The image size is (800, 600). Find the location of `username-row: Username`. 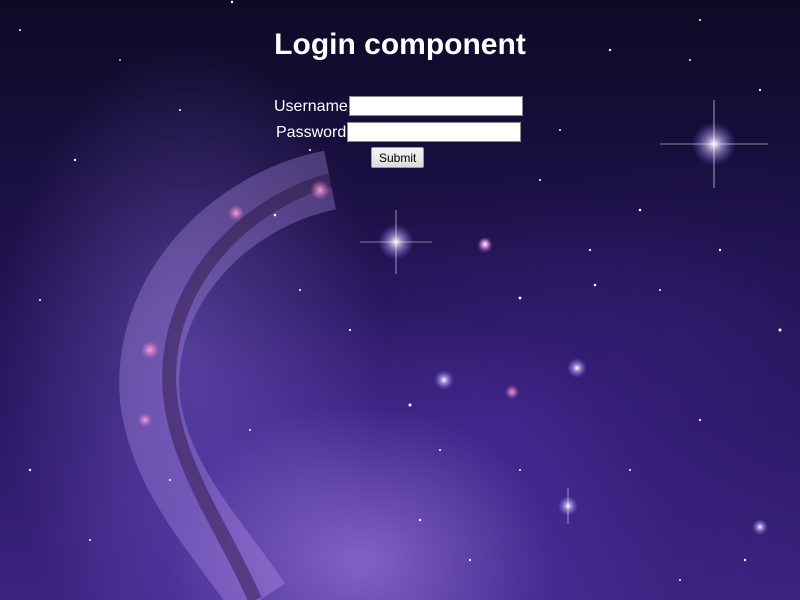

username-row: Username is located at coordinates (398, 107).